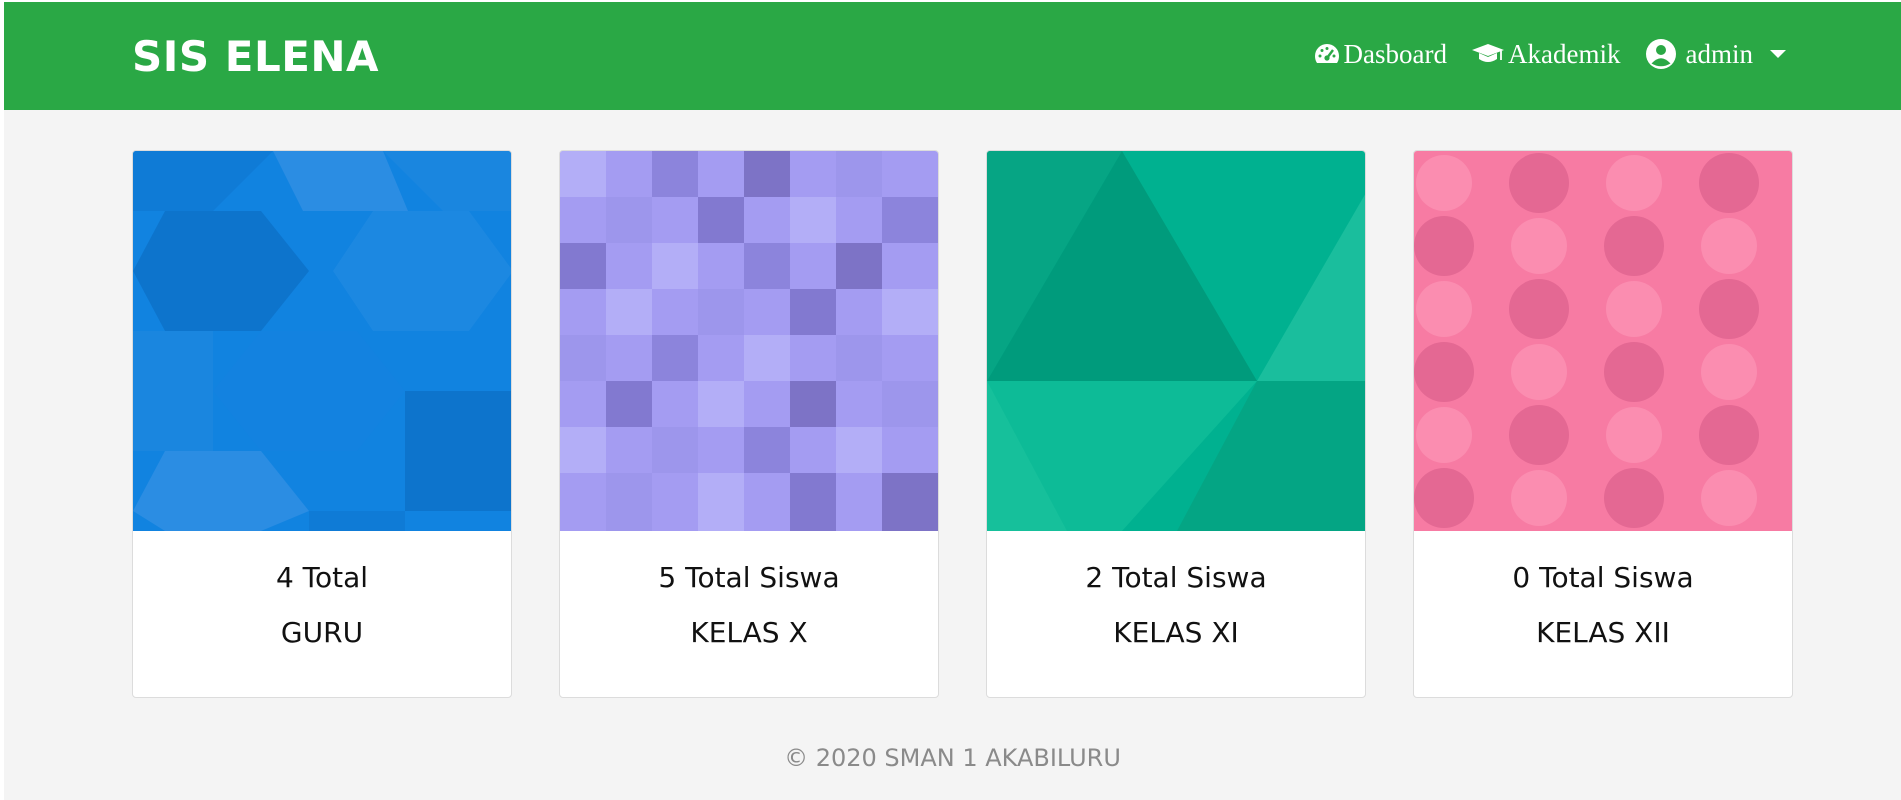 This screenshot has height=800, width=1901. I want to click on card-title: 0 Total Siswa, so click(1603, 577).